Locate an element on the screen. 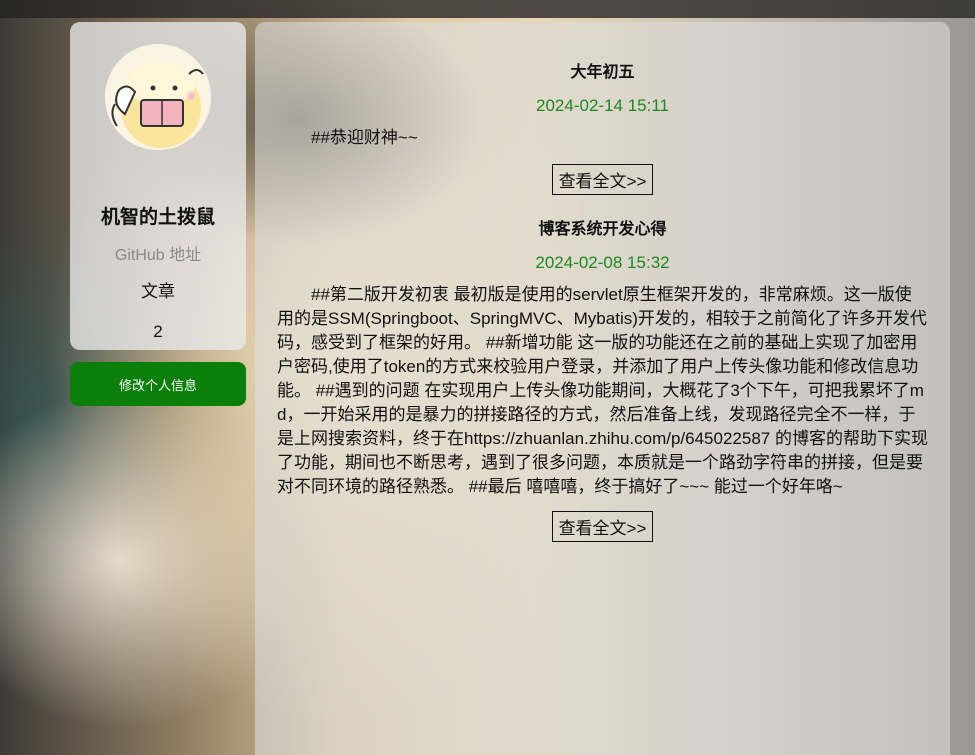  github-link: GitHub 地址 is located at coordinates (158, 253).